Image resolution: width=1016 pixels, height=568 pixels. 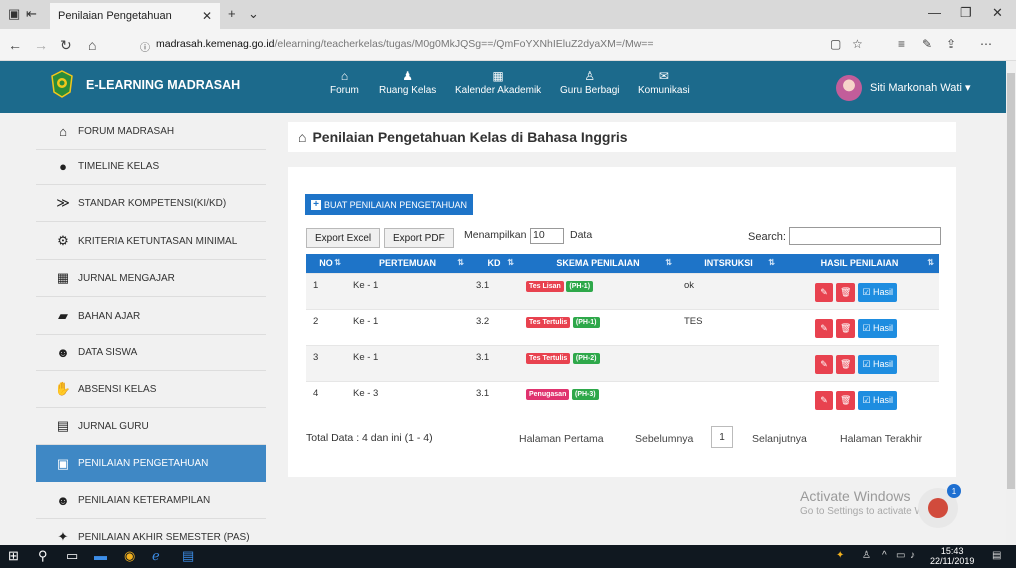 What do you see at coordinates (857, 44) in the screenshot?
I see `favorite-star-icon: ☆` at bounding box center [857, 44].